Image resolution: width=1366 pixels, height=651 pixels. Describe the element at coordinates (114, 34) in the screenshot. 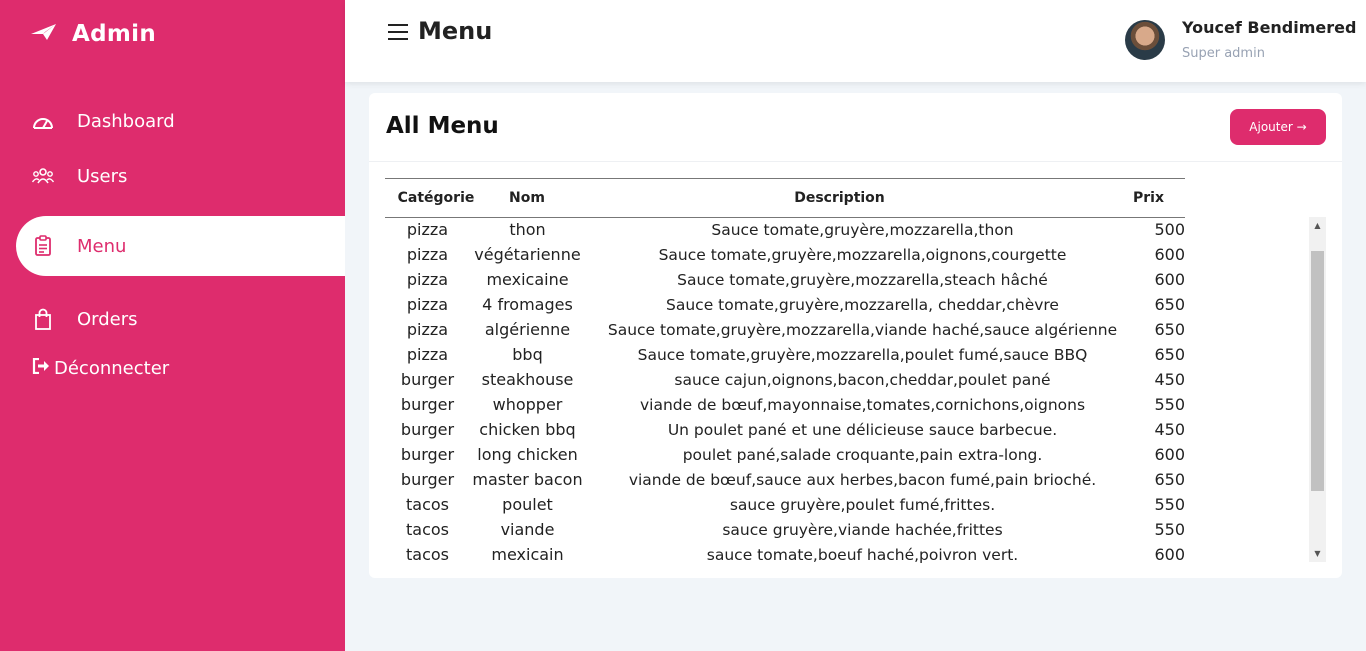

I see `brand-name: Admin` at that location.